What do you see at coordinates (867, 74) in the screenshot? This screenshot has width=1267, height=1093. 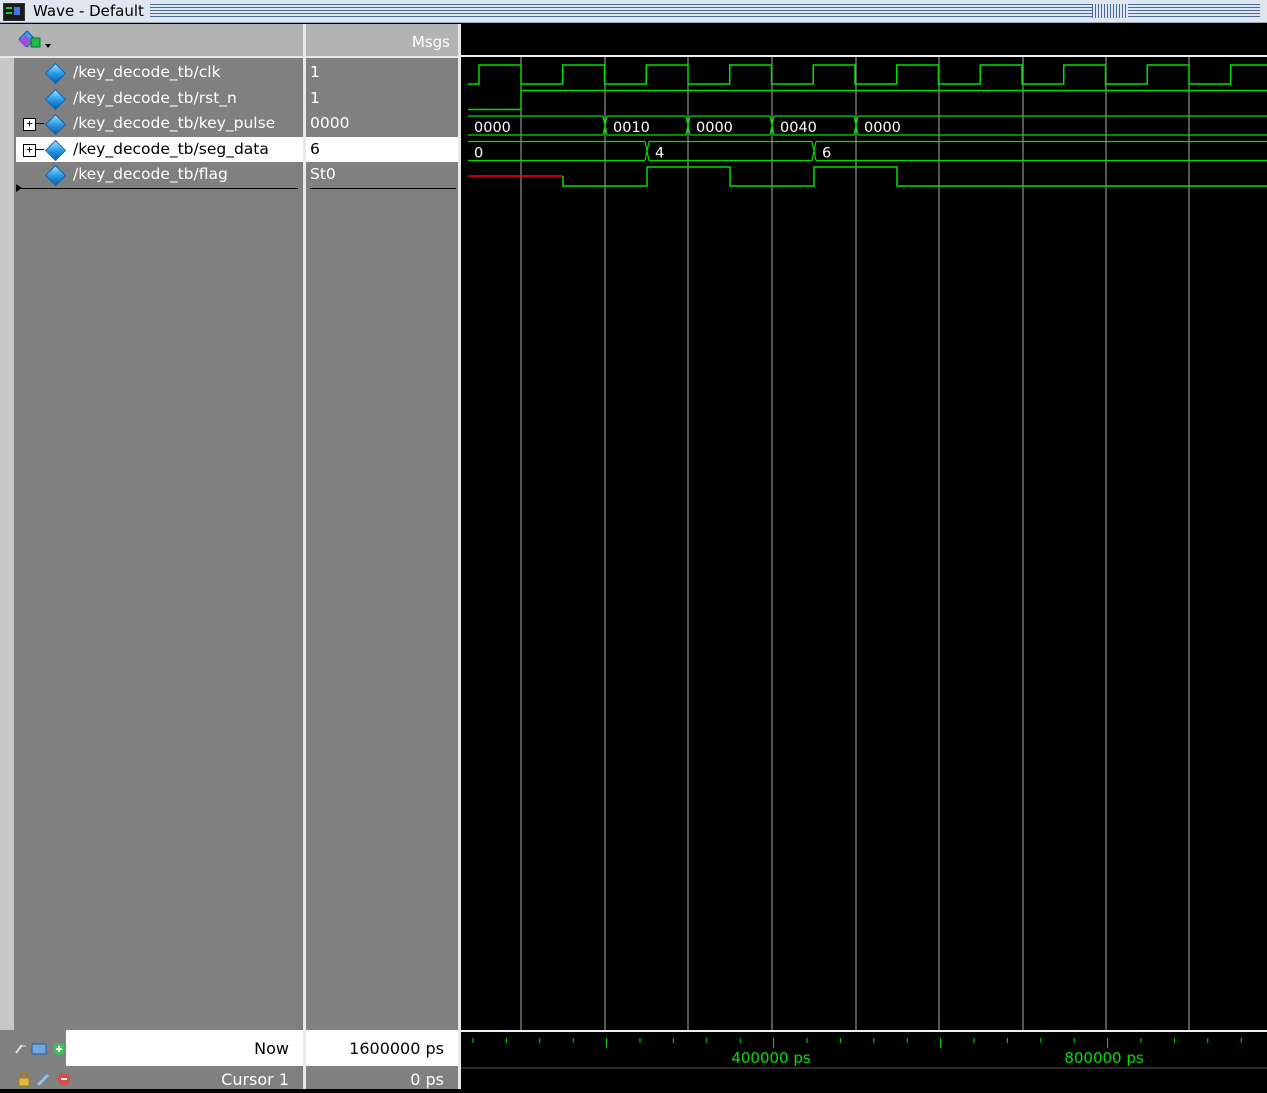 I see `clk-waveform` at bounding box center [867, 74].